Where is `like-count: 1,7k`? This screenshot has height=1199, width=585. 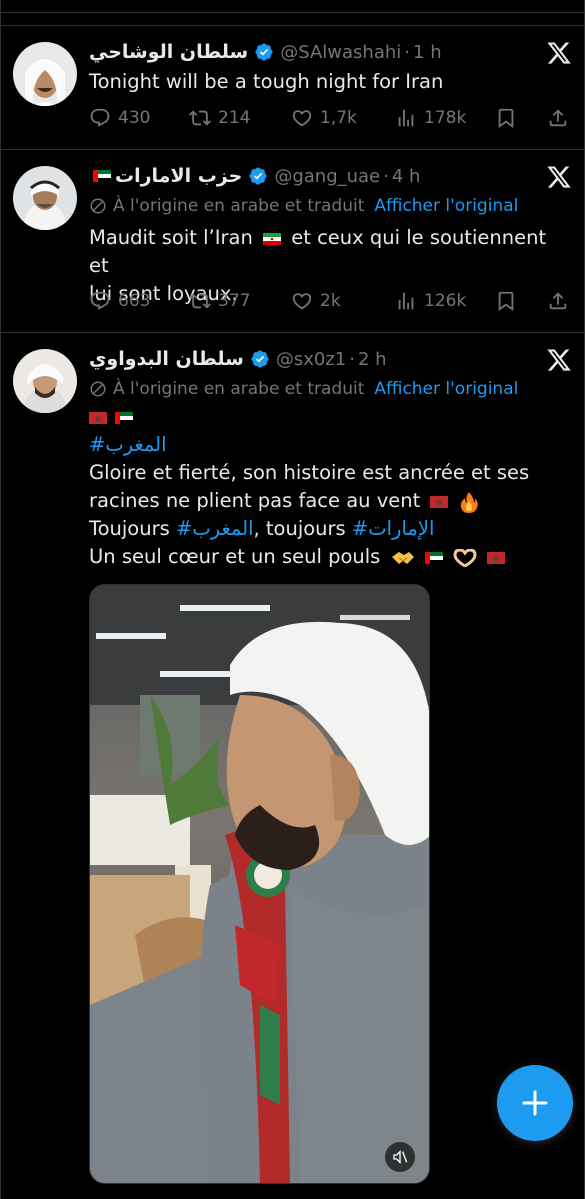 like-count: 1,7k is located at coordinates (338, 118).